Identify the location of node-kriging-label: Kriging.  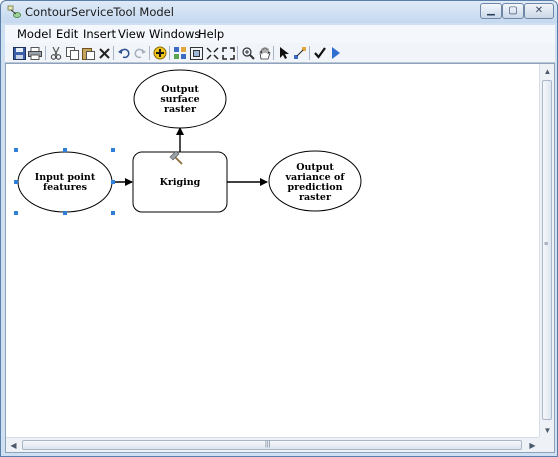
(180, 182).